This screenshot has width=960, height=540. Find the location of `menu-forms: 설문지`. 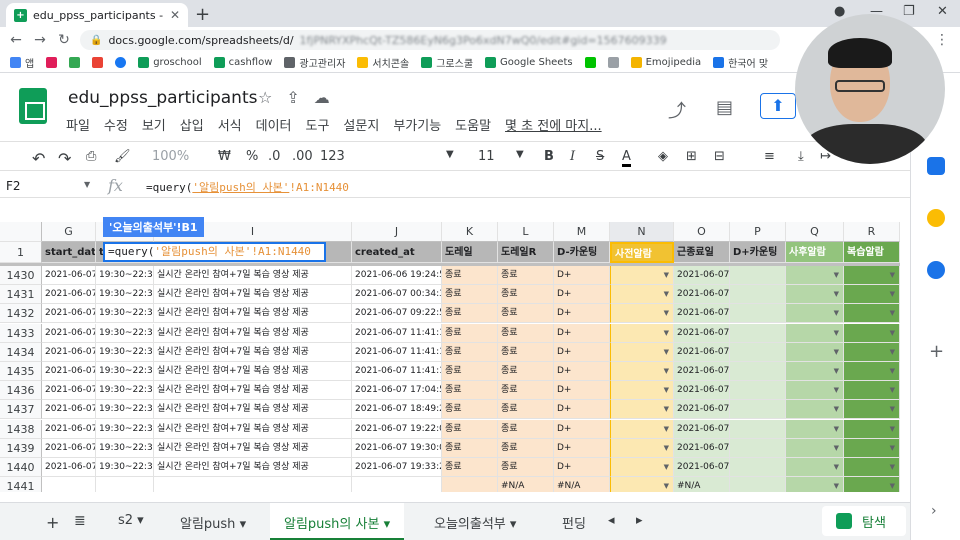

menu-forms: 설문지 is located at coordinates (361, 124).